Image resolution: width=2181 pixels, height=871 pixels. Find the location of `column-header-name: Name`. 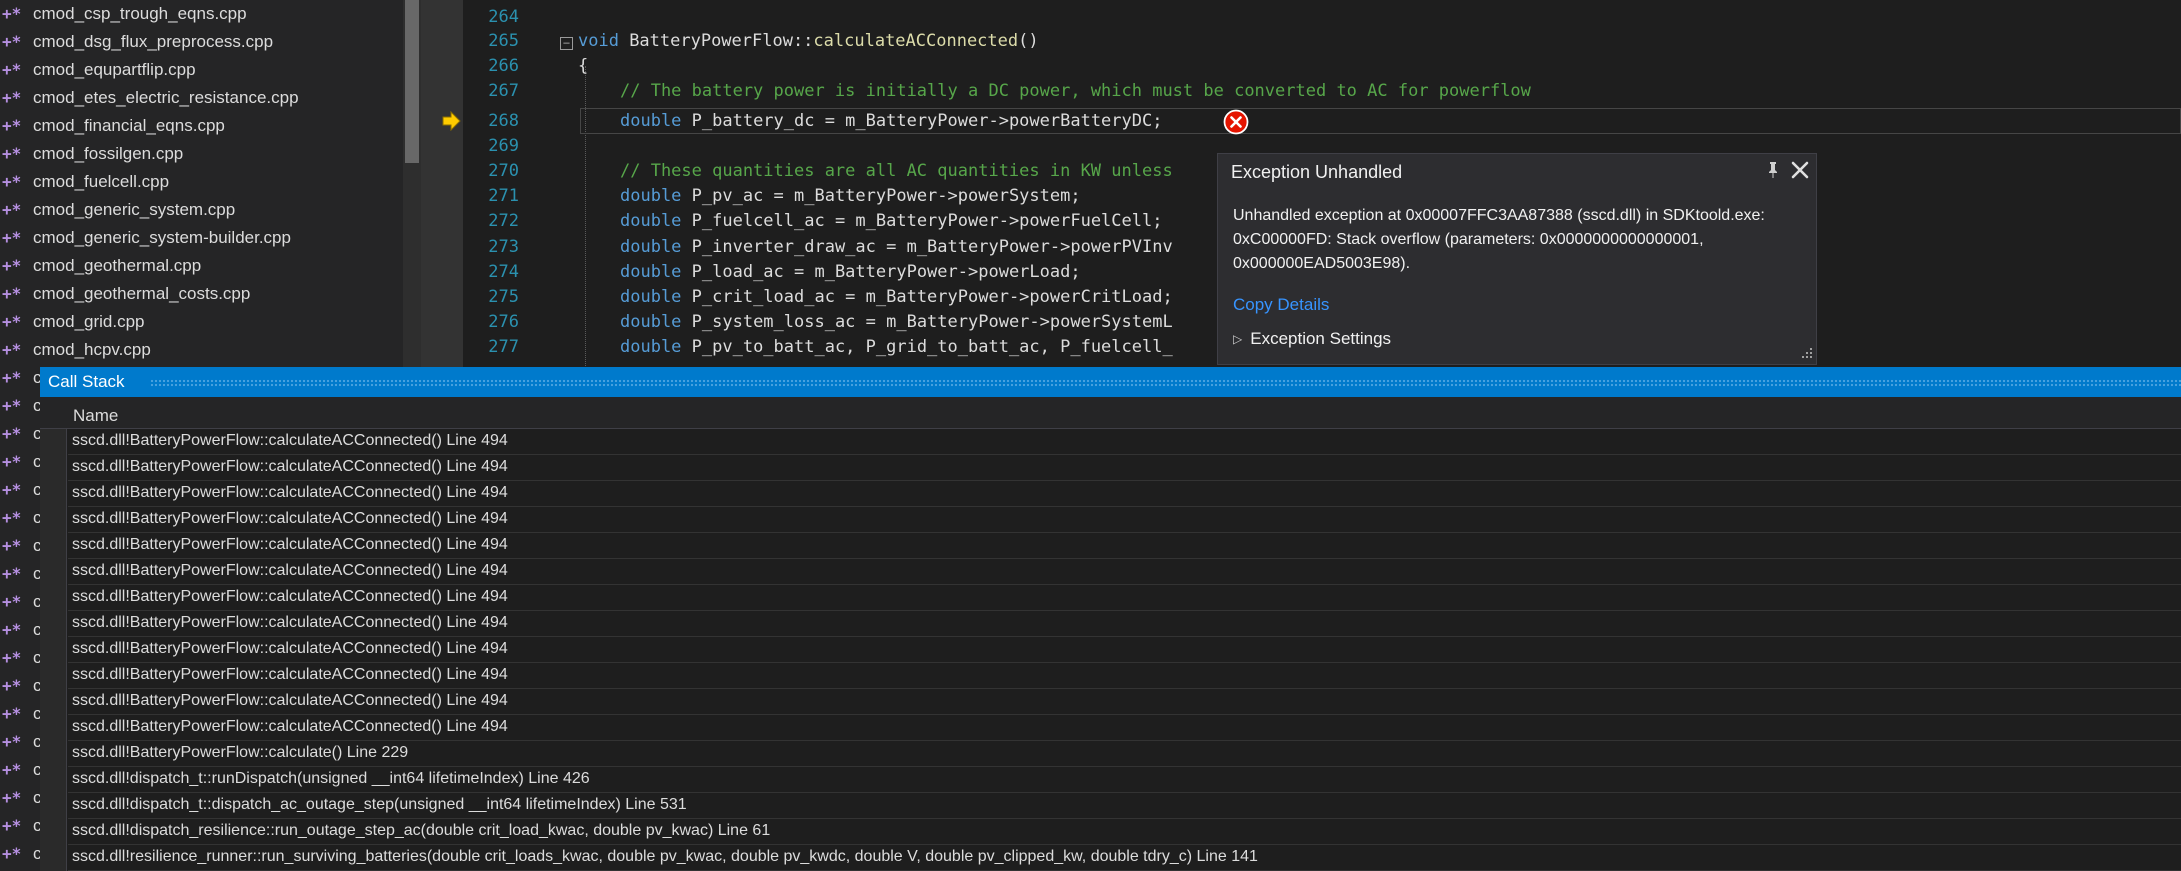

column-header-name: Name is located at coordinates (95, 416).